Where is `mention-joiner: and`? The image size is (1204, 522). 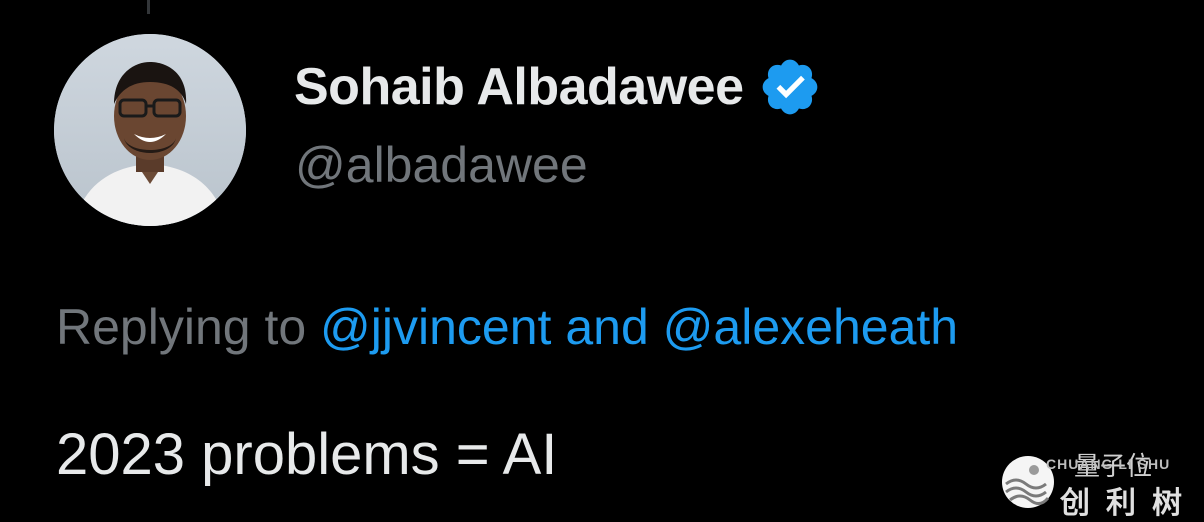
mention-joiner: and is located at coordinates (606, 327).